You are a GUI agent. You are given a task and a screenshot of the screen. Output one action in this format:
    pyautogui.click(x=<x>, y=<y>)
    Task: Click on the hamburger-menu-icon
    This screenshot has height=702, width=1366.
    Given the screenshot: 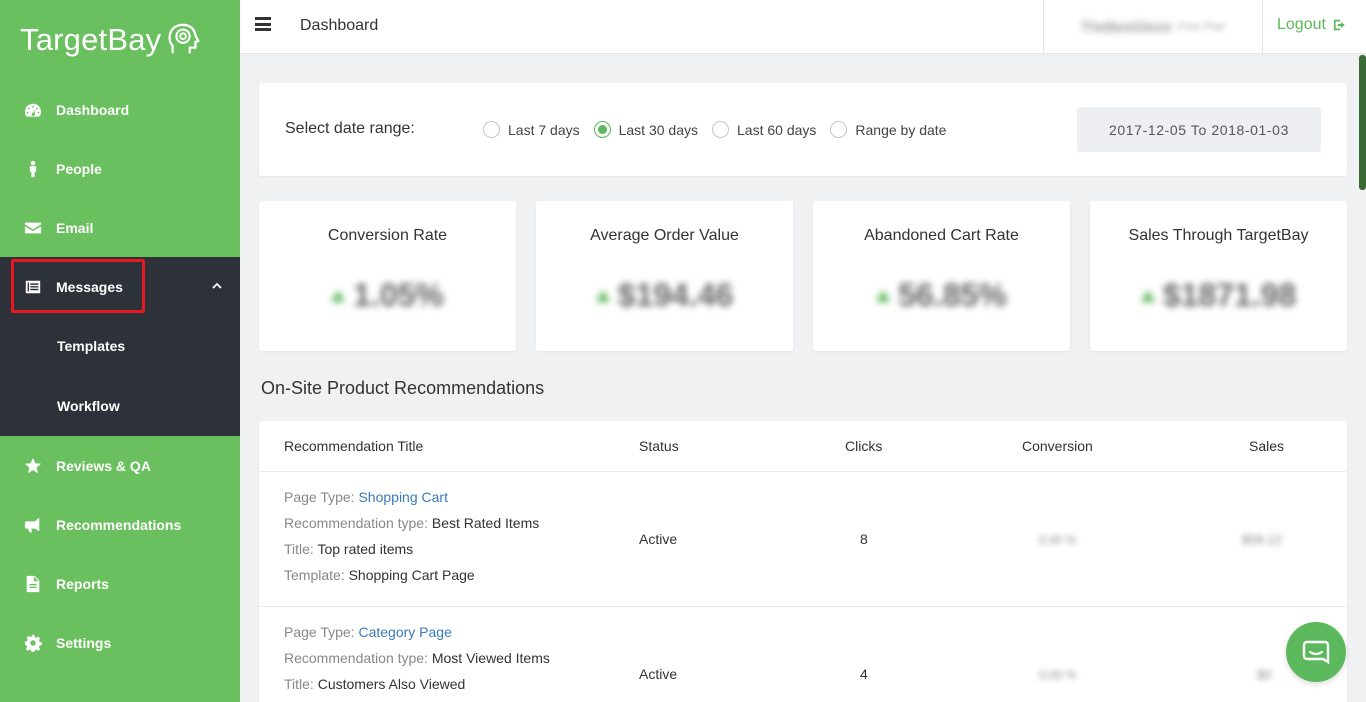 What is the action you would take?
    pyautogui.click(x=263, y=24)
    